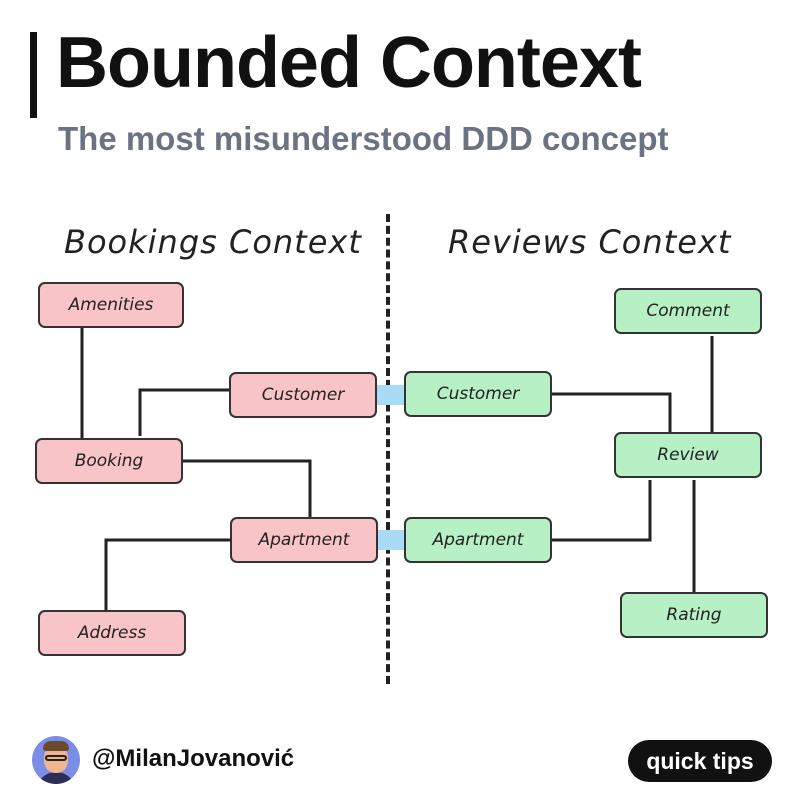 The height and width of the screenshot is (800, 800). What do you see at coordinates (688, 311) in the screenshot?
I see `reviews-comment-box: Comment` at bounding box center [688, 311].